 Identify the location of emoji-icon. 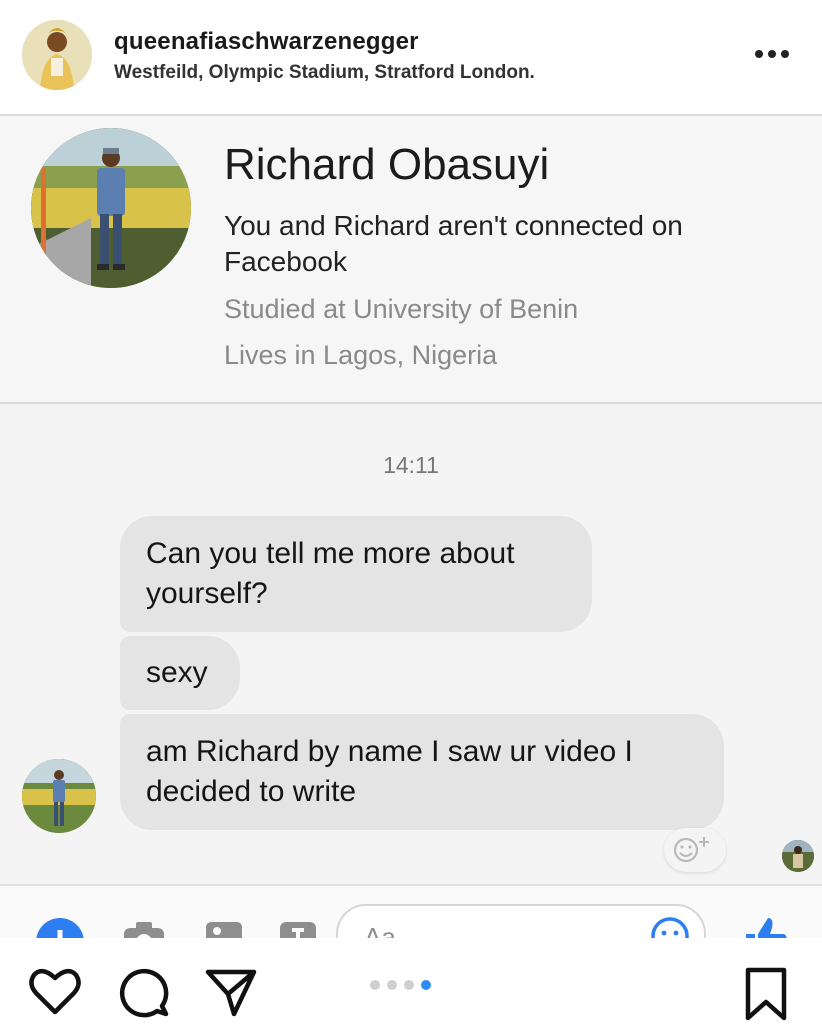
(670, 927).